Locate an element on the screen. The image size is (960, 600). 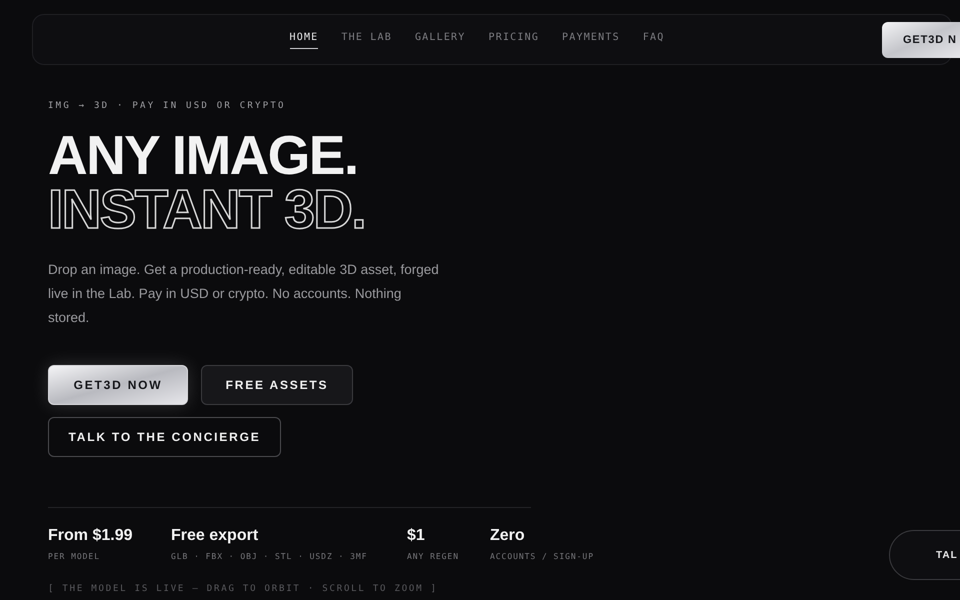
stat-caption: ANY REGEN is located at coordinates (433, 556).